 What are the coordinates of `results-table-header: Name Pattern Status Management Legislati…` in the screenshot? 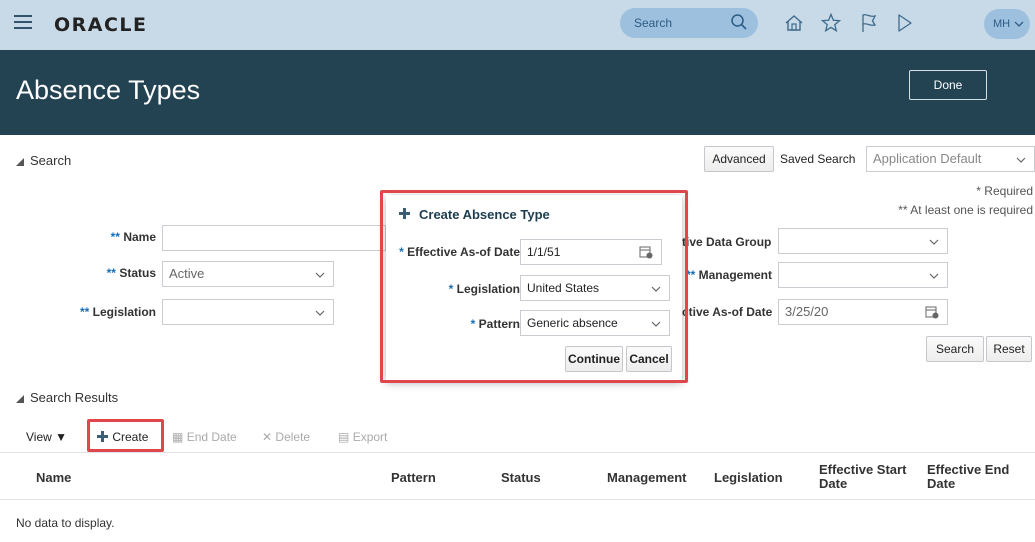 It's located at (517, 476).